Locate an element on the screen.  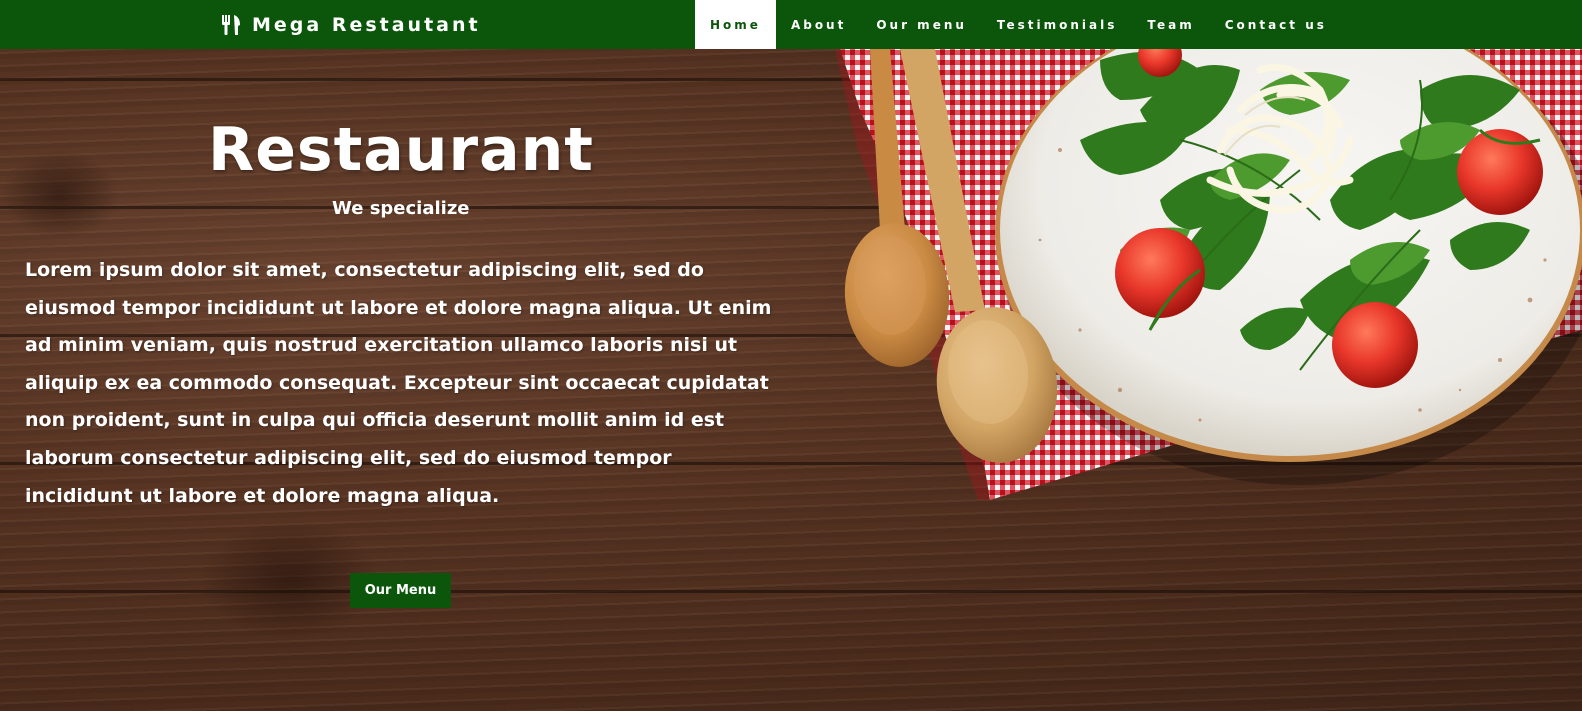
nav-item-about: About is located at coordinates (818, 24).